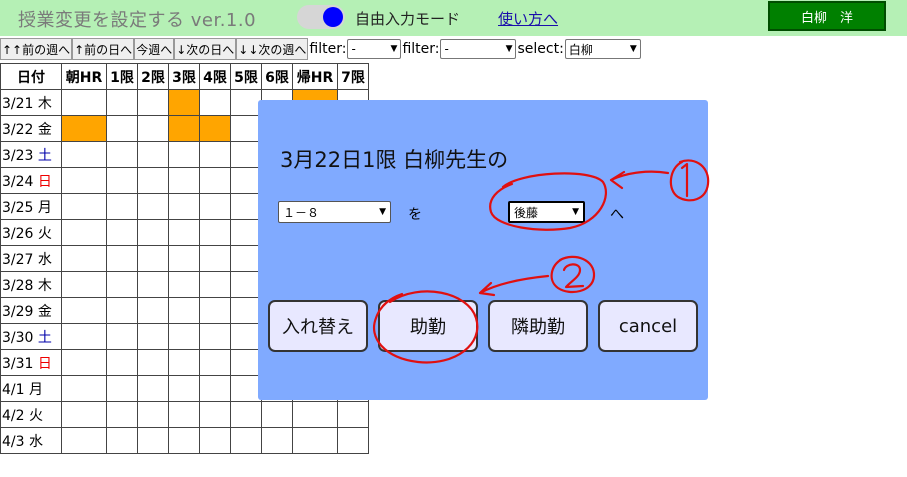 The width and height of the screenshot is (907, 477). Describe the element at coordinates (334, 212) in the screenshot. I see `class-select: １－８ ▼` at that location.